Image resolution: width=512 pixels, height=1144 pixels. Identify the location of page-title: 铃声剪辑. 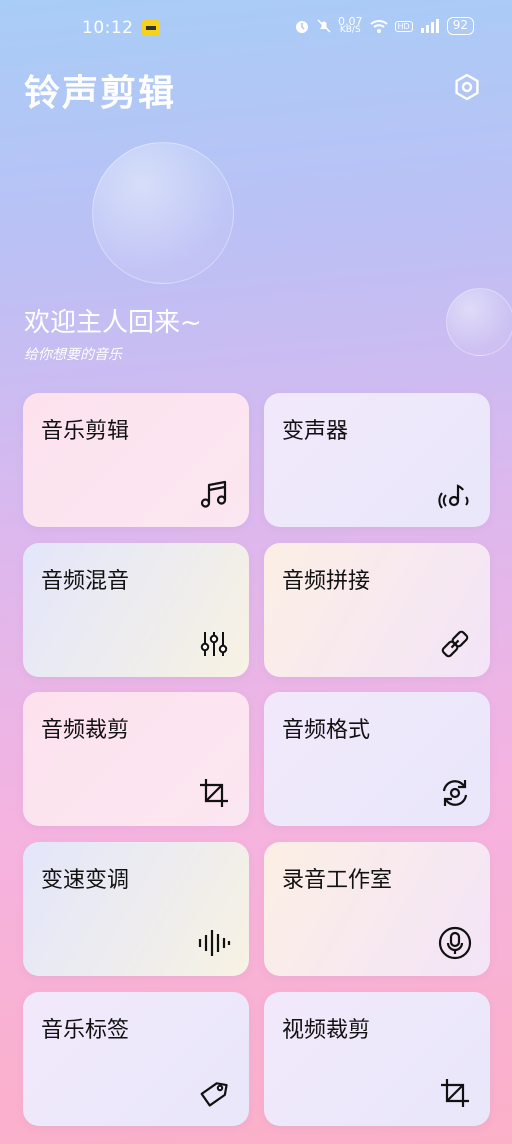
(100, 93).